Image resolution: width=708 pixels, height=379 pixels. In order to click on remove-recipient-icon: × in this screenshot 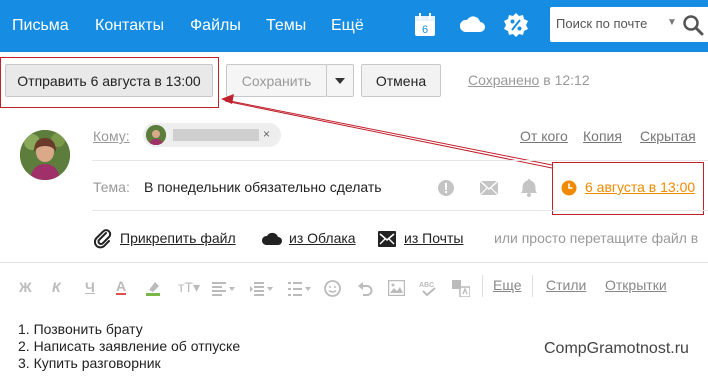, I will do `click(266, 134)`.